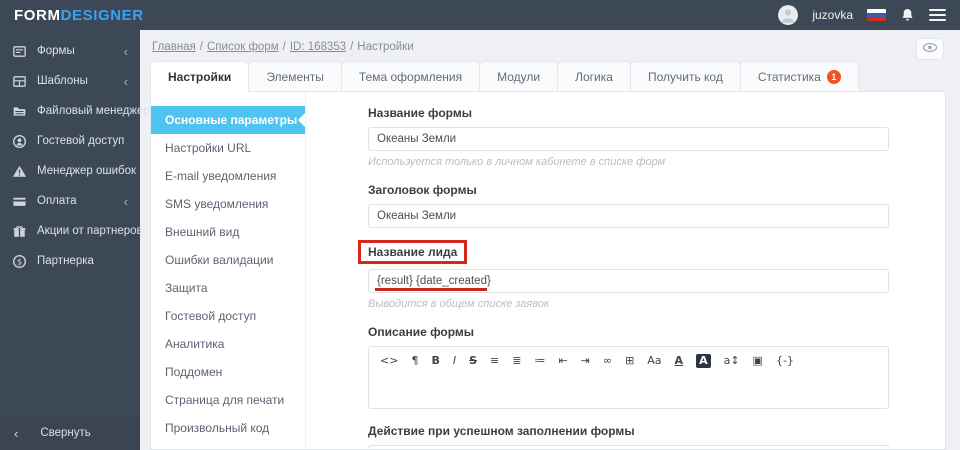  What do you see at coordinates (200, 76) in the screenshot?
I see `tab-settings: Настройки` at bounding box center [200, 76].